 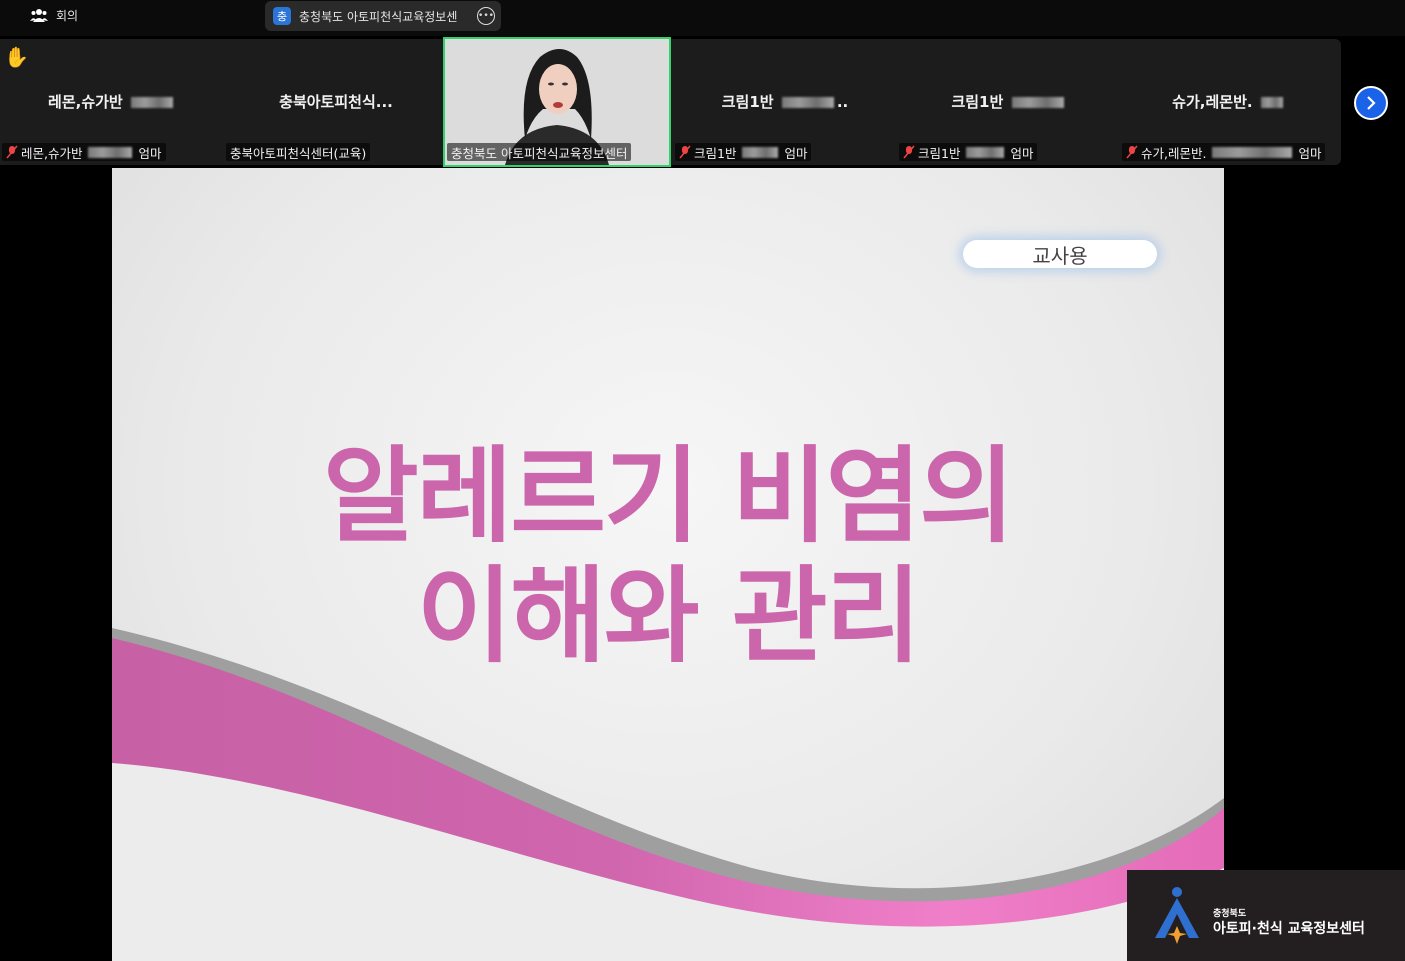 I want to click on participant-name-label: 충북아토피천식센터(교육), so click(x=298, y=152).